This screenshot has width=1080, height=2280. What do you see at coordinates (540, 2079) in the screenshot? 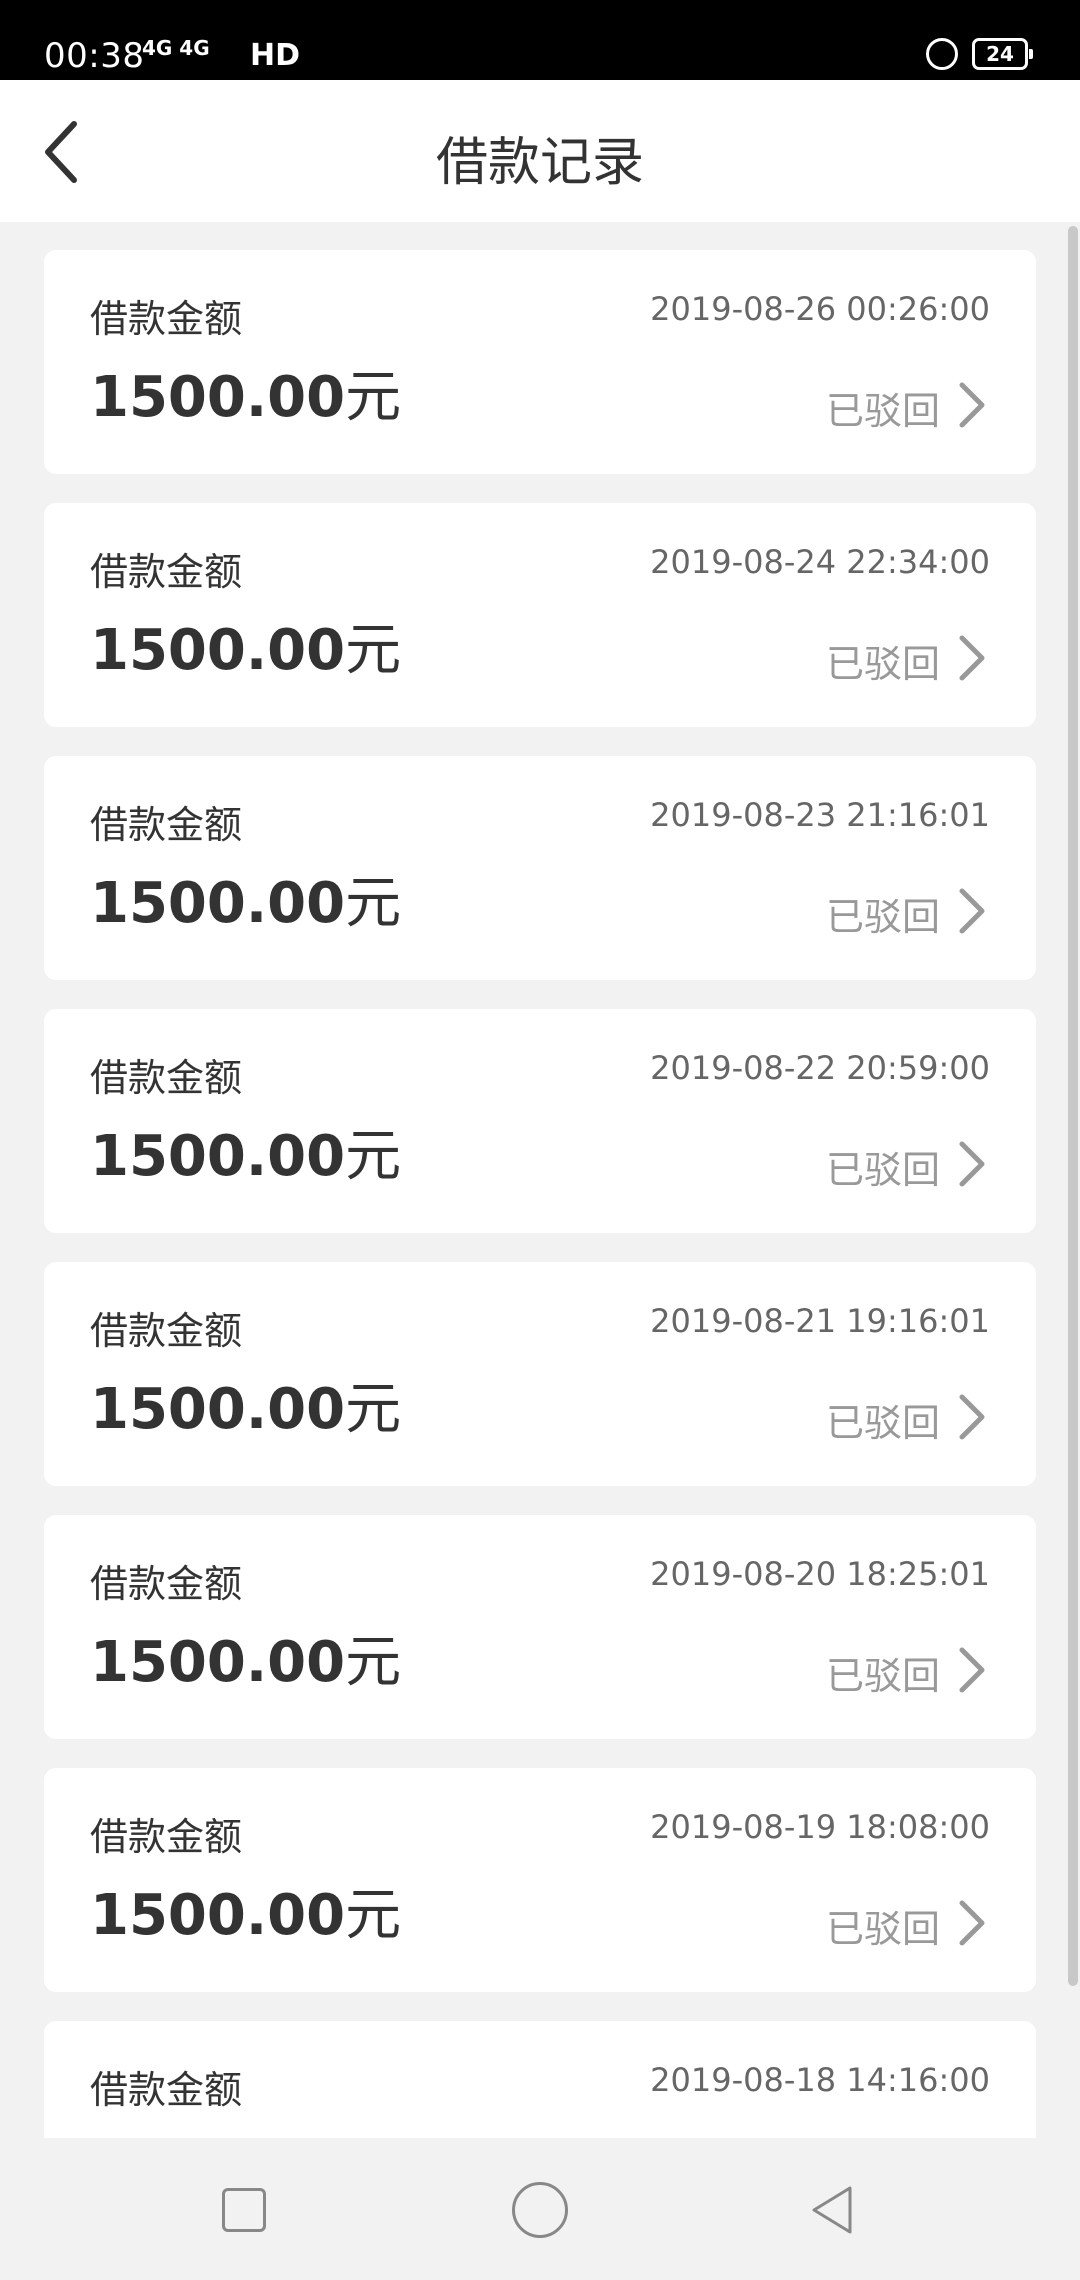
I see `record-card: 借款金额 2019-08-18 14:16:00` at bounding box center [540, 2079].